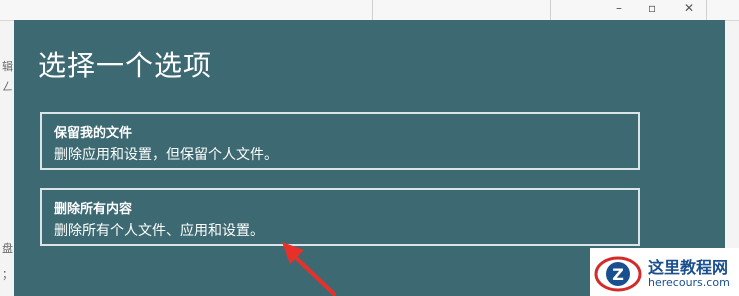  I want to click on option-description: 删除应用和设置，但保留个人文件。, so click(166, 155).